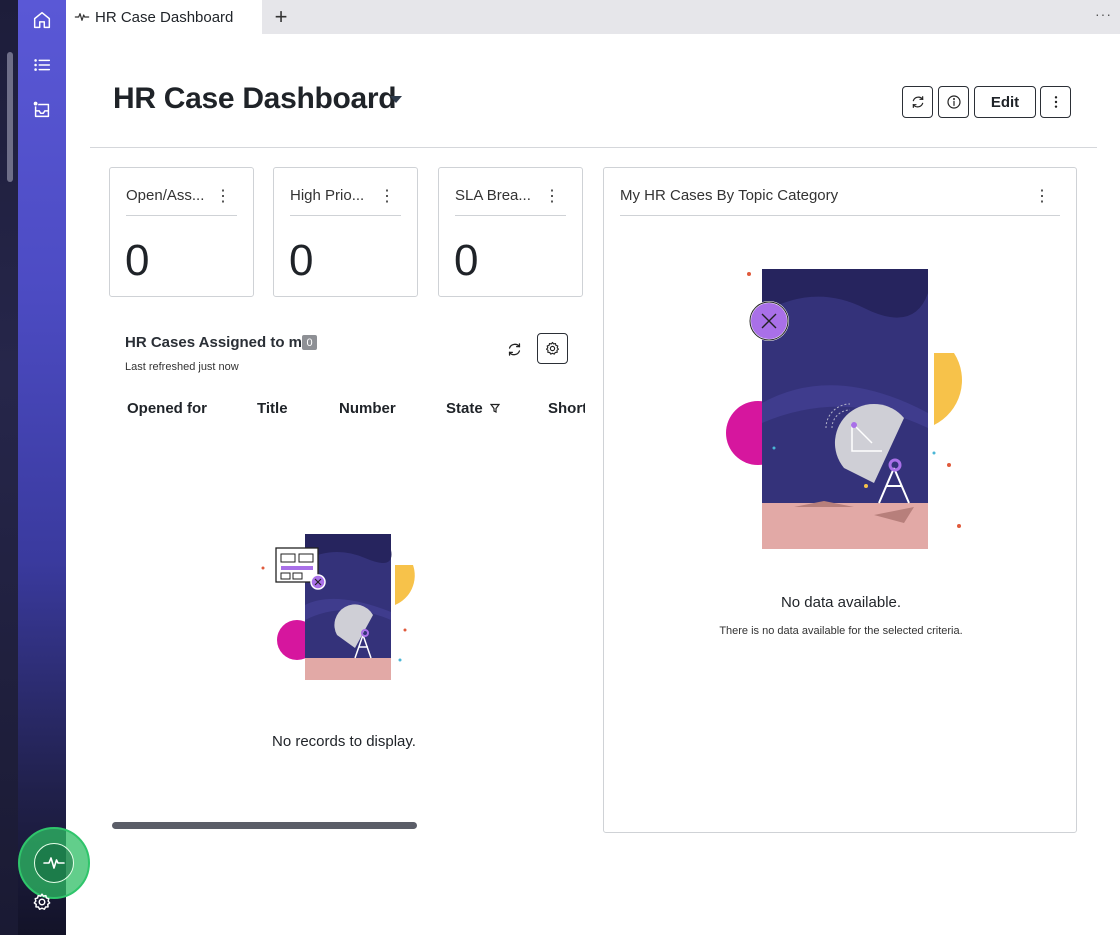  I want to click on table-header-row: Opened for Title Number State Short, so click(347, 409).